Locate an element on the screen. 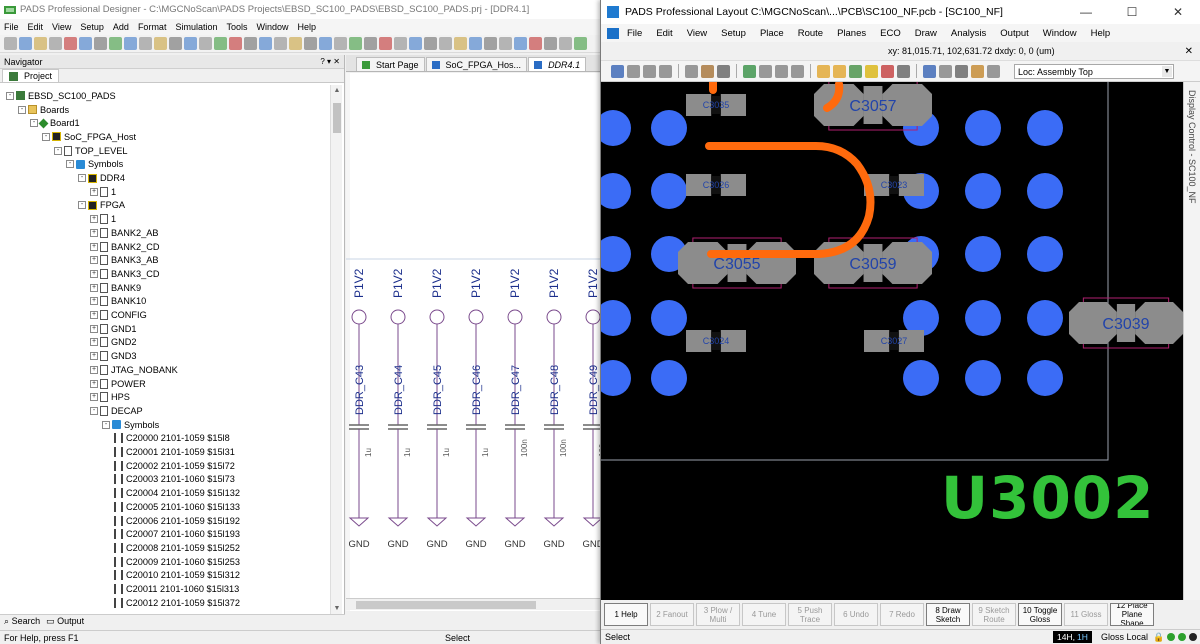 The height and width of the screenshot is (644, 1200). tree-item: + GND3 is located at coordinates (113, 356).